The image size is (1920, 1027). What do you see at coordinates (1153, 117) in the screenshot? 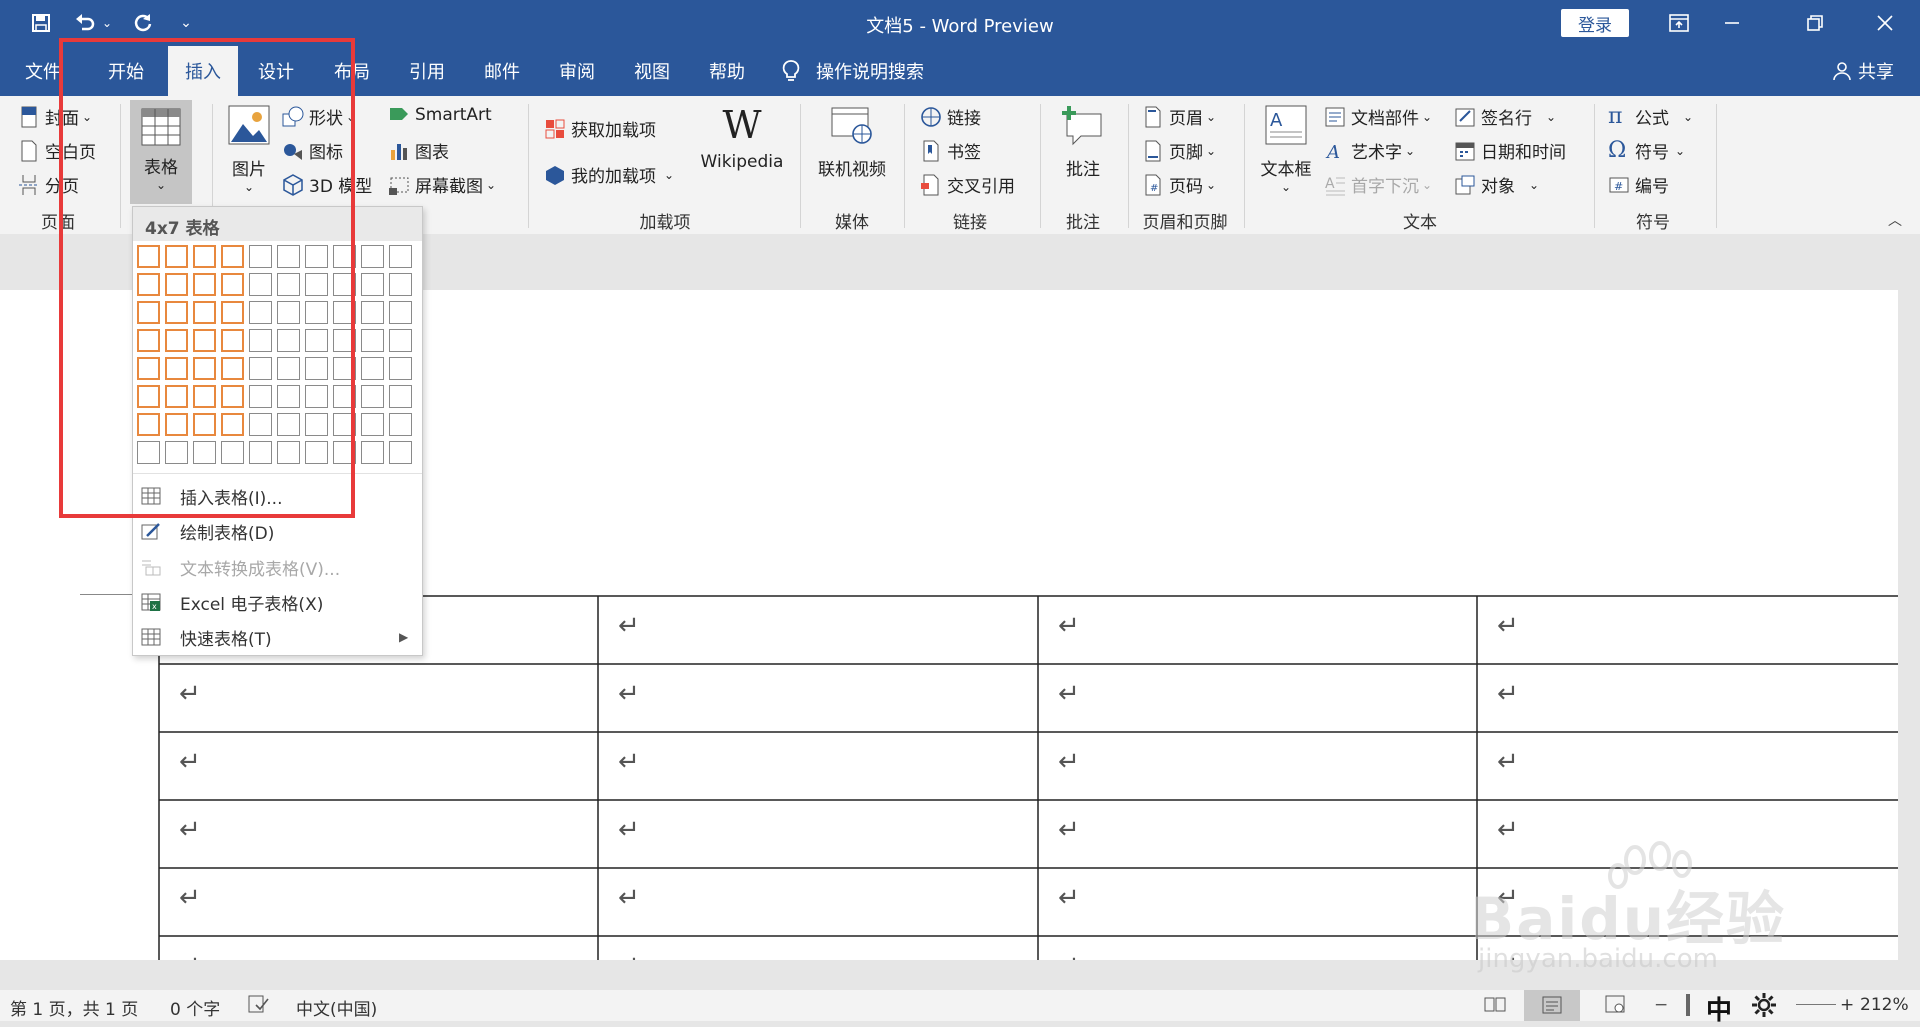
I see `header-icon` at bounding box center [1153, 117].